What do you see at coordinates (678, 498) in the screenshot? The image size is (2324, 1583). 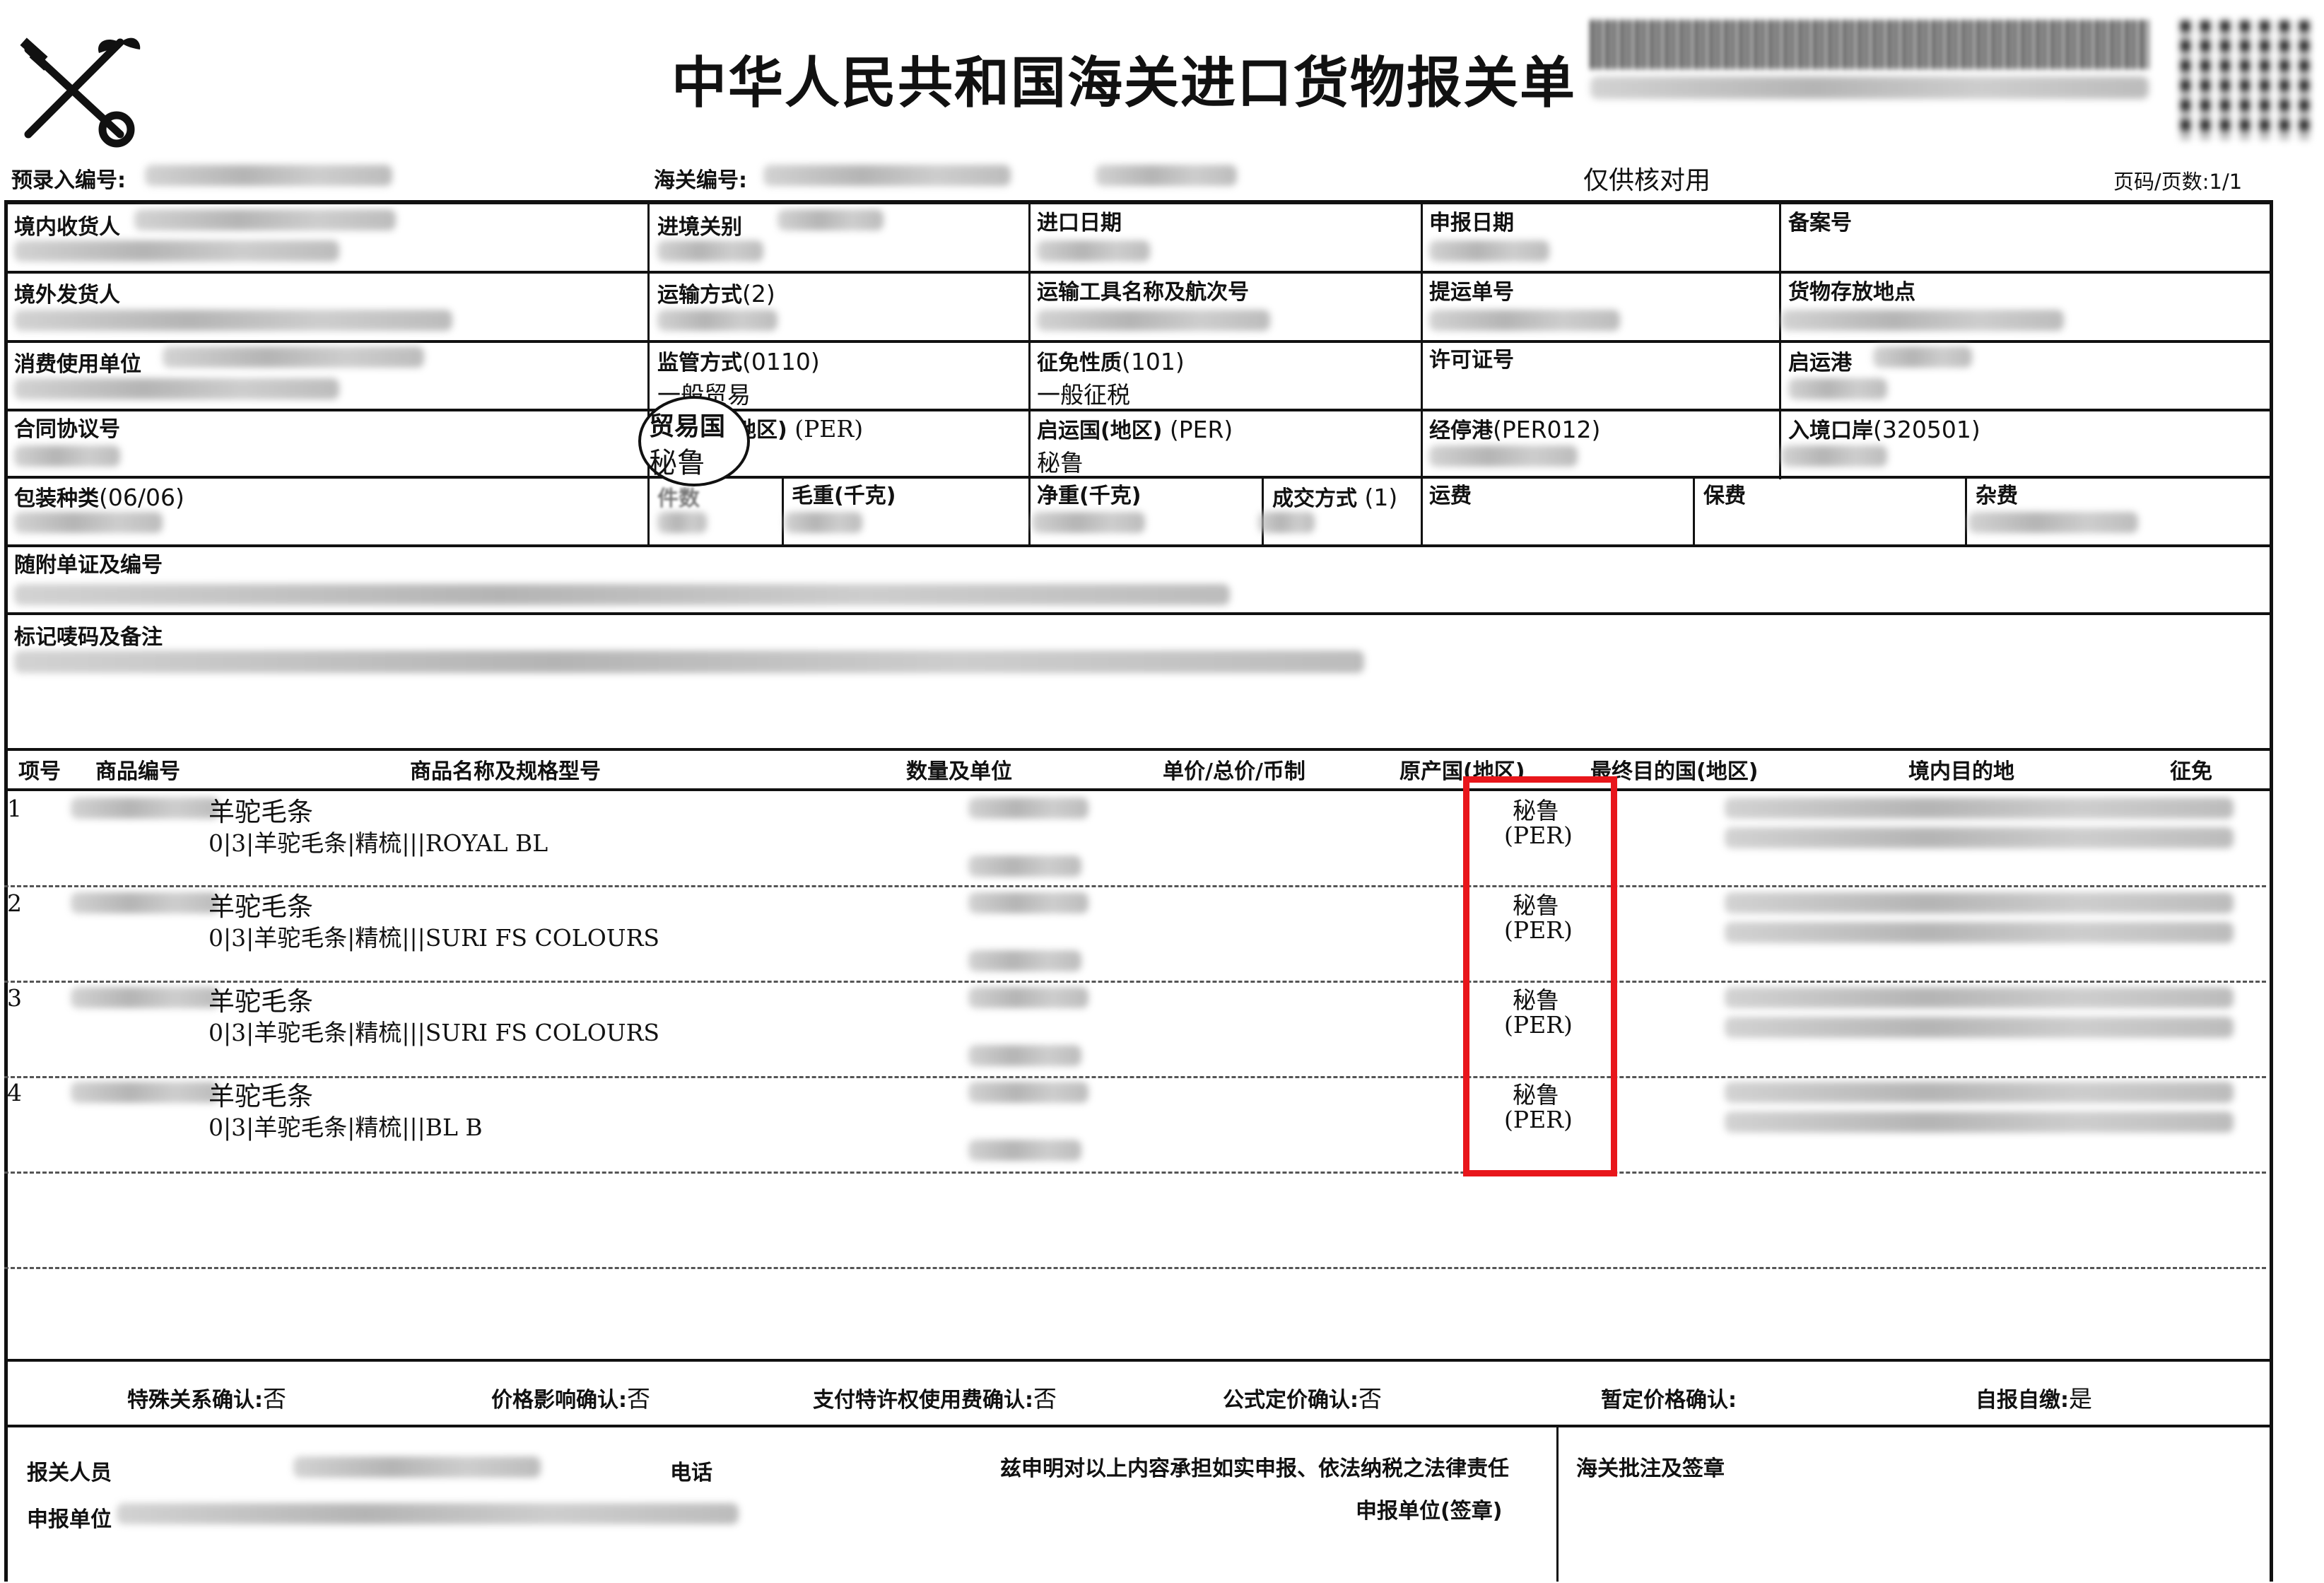 I see `pieces-label: 件数` at bounding box center [678, 498].